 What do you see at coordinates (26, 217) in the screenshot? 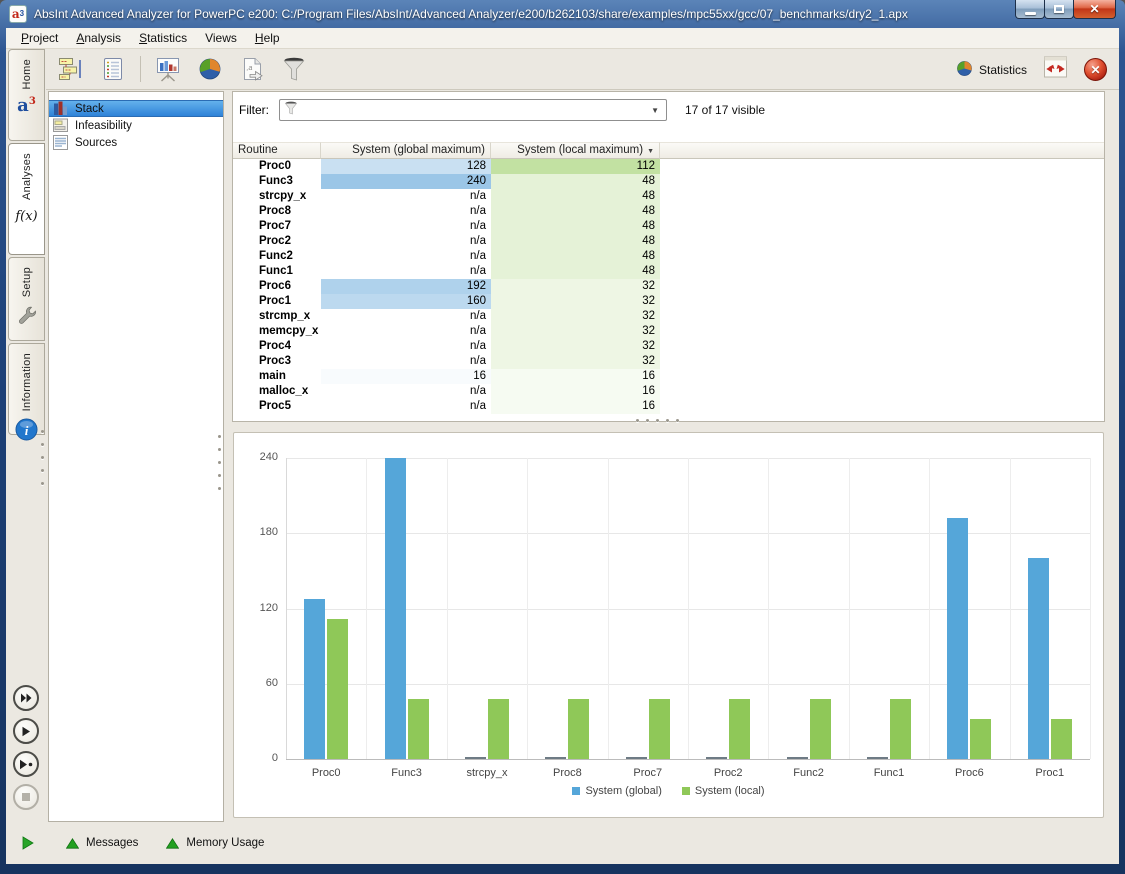
I see `fx-icon: f(x)` at bounding box center [26, 217].